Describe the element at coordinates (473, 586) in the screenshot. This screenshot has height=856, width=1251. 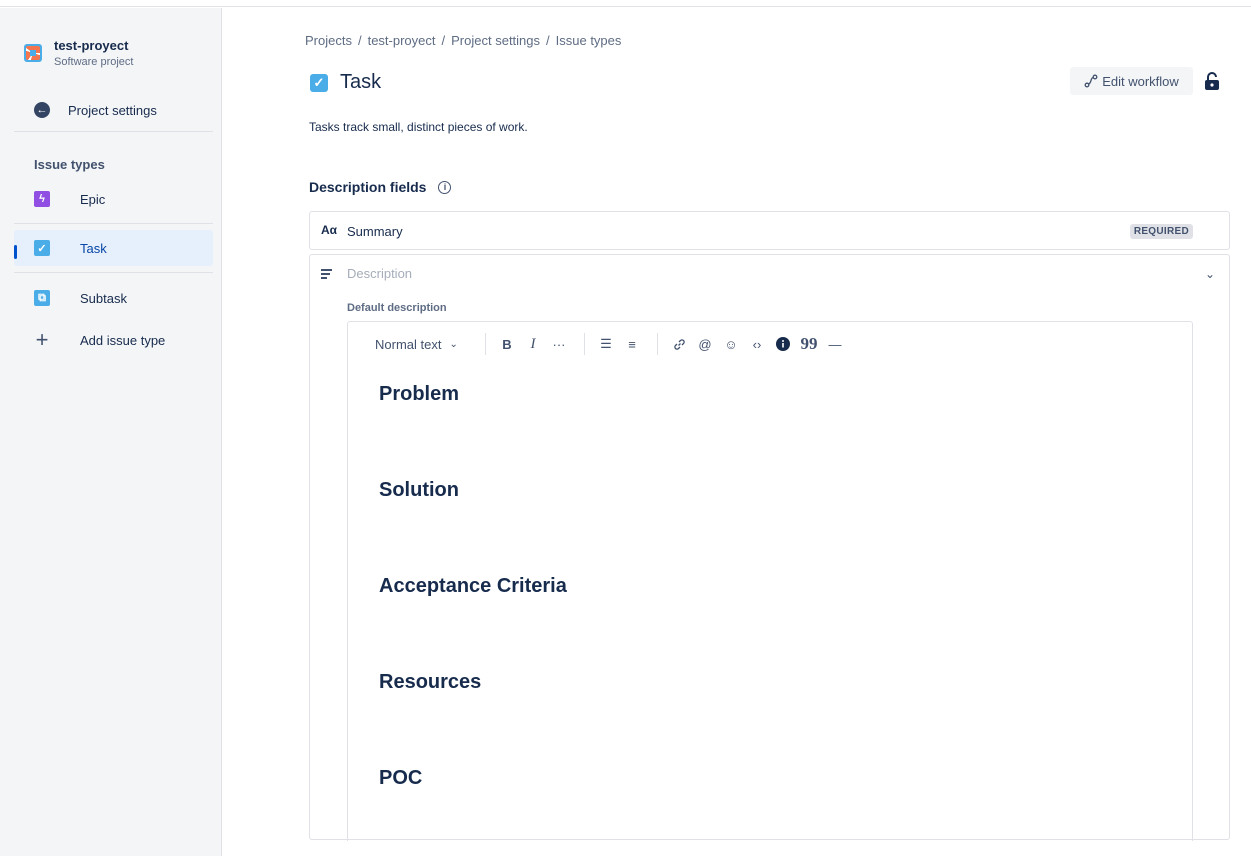
I see `heading-acceptance-criteria: Acceptance Criteria` at that location.